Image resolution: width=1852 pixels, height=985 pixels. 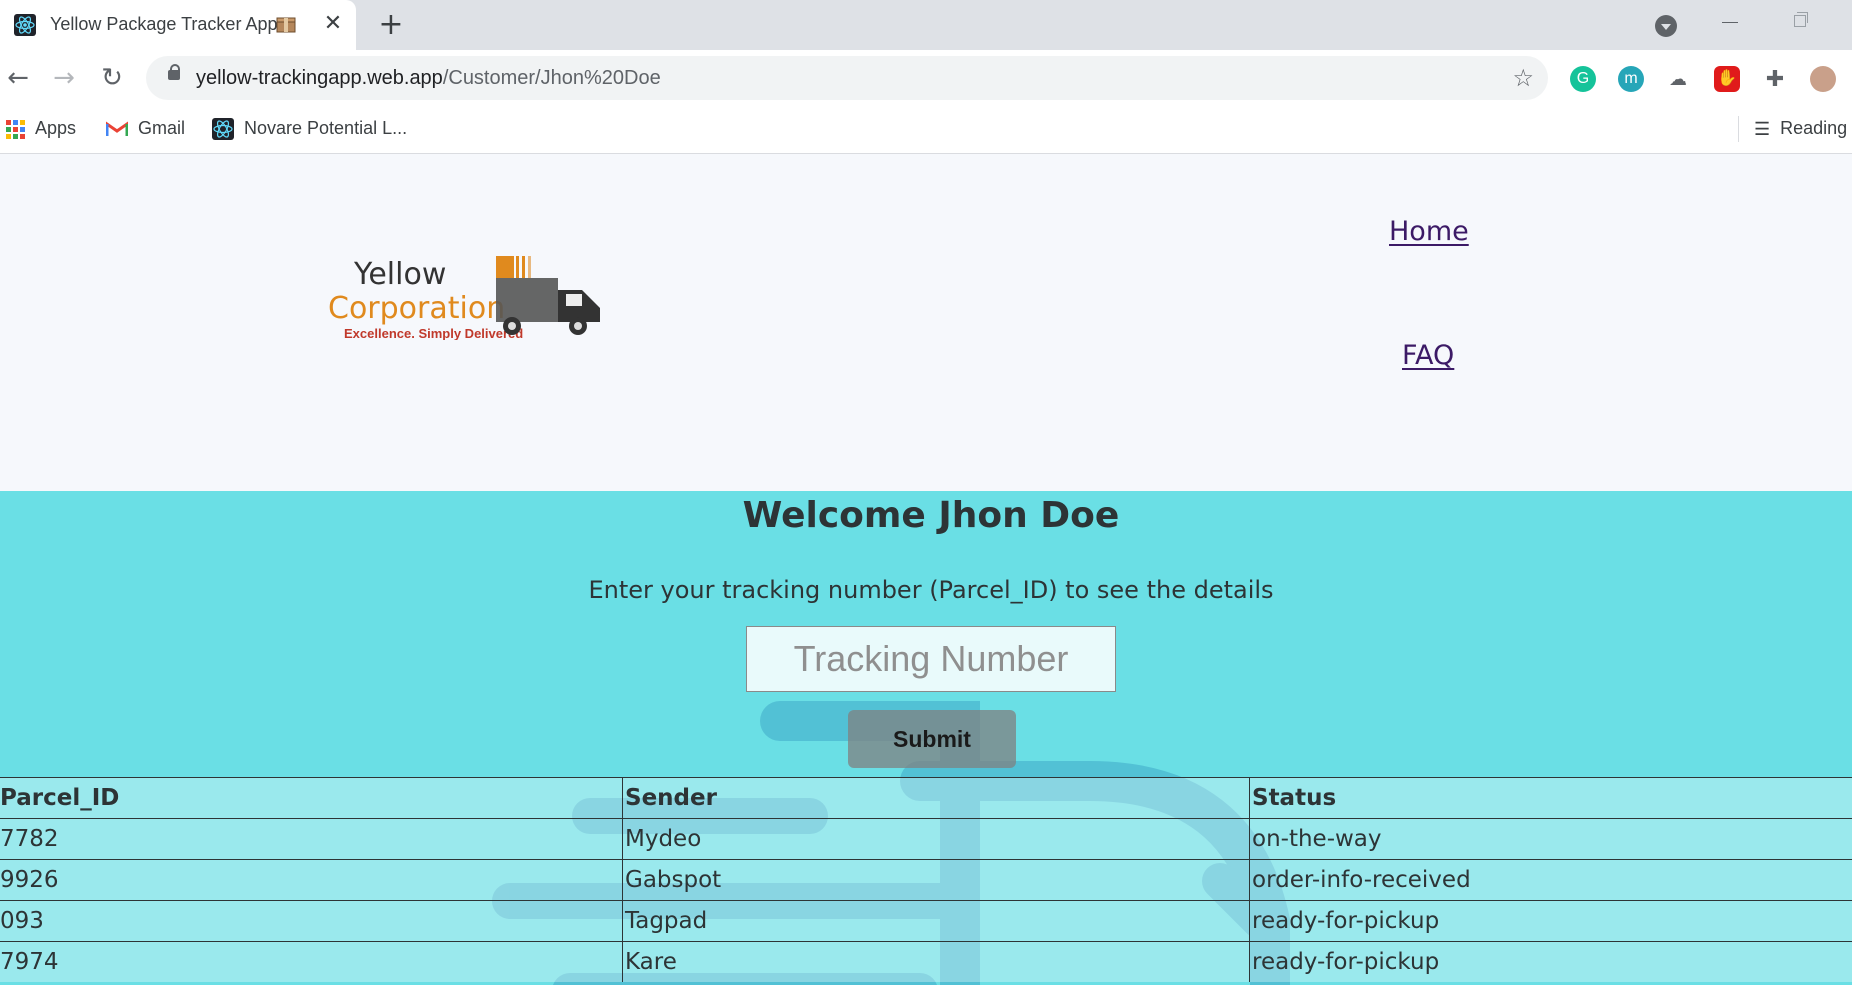 What do you see at coordinates (433, 333) in the screenshot?
I see `svg-text: Excellence. Simply Delivered` at bounding box center [433, 333].